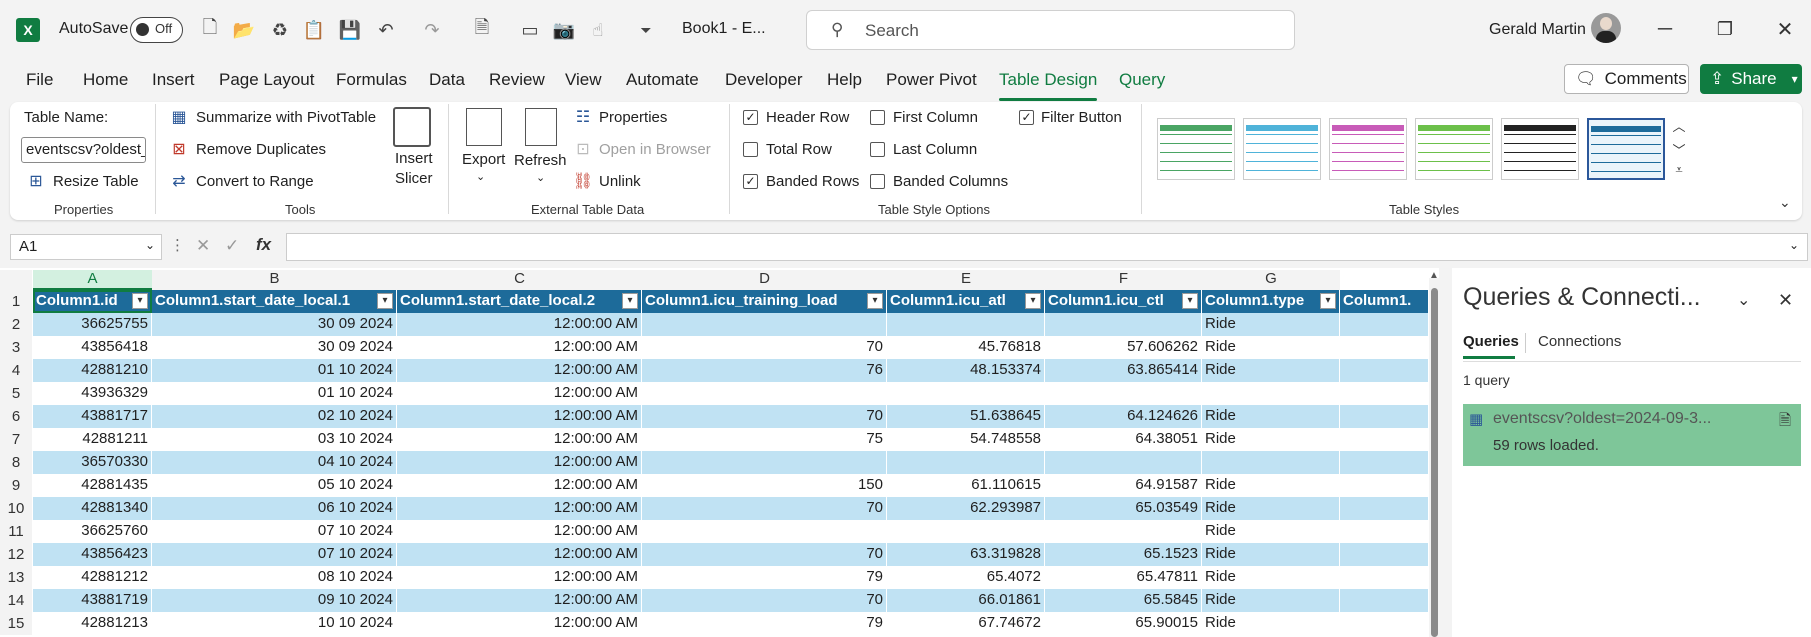  What do you see at coordinates (92, 416) in the screenshot?
I see `table-cell: 43881717` at bounding box center [92, 416].